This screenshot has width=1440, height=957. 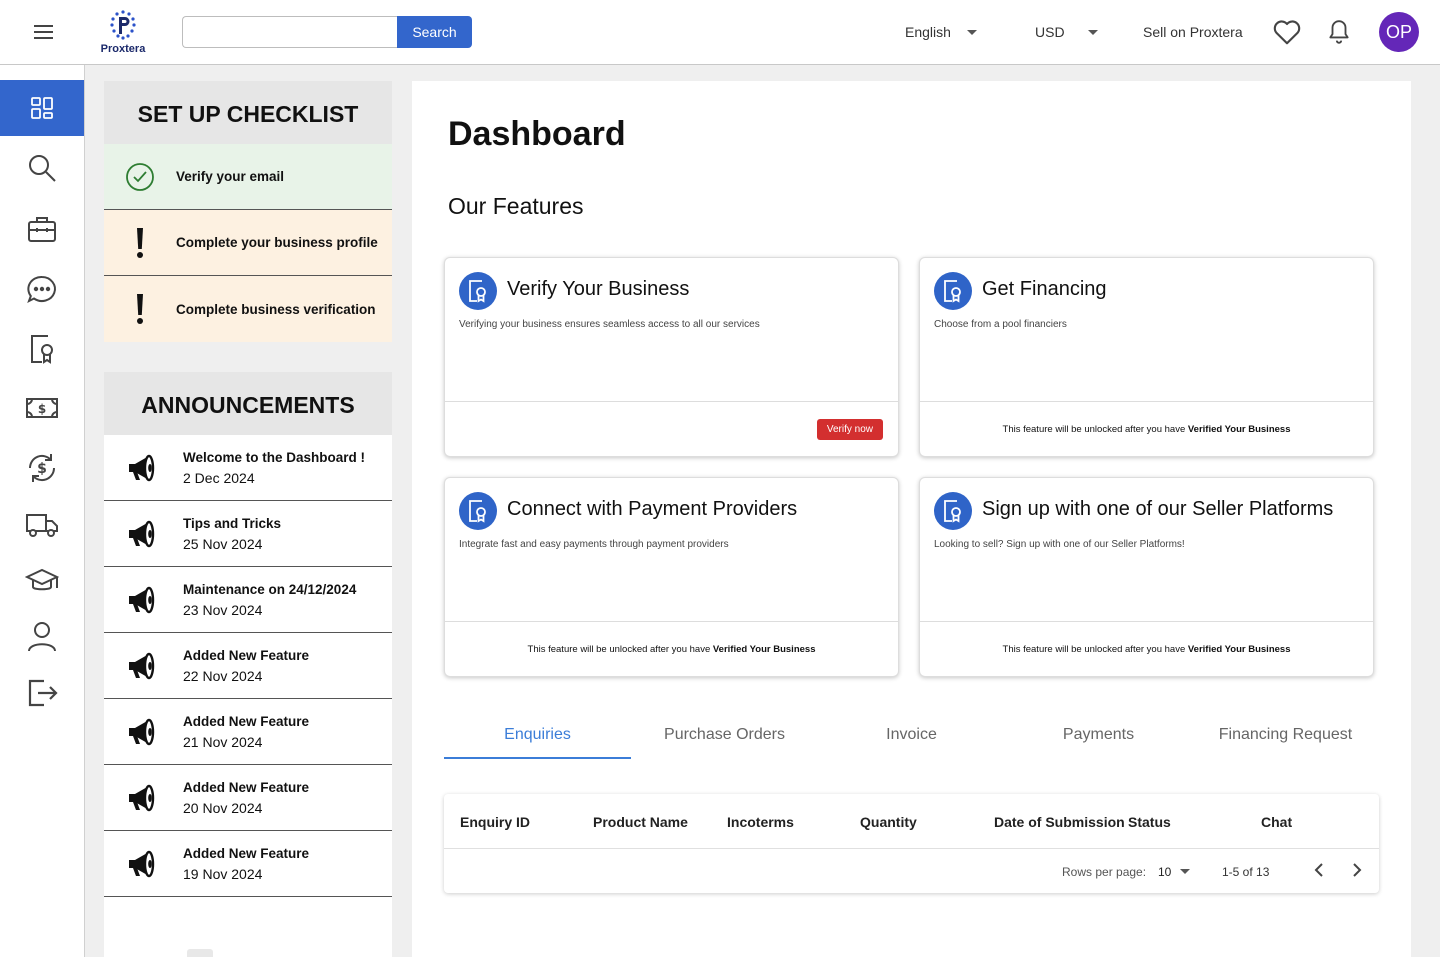 I want to click on checklist-item: Complete your business profile, so click(x=248, y=243).